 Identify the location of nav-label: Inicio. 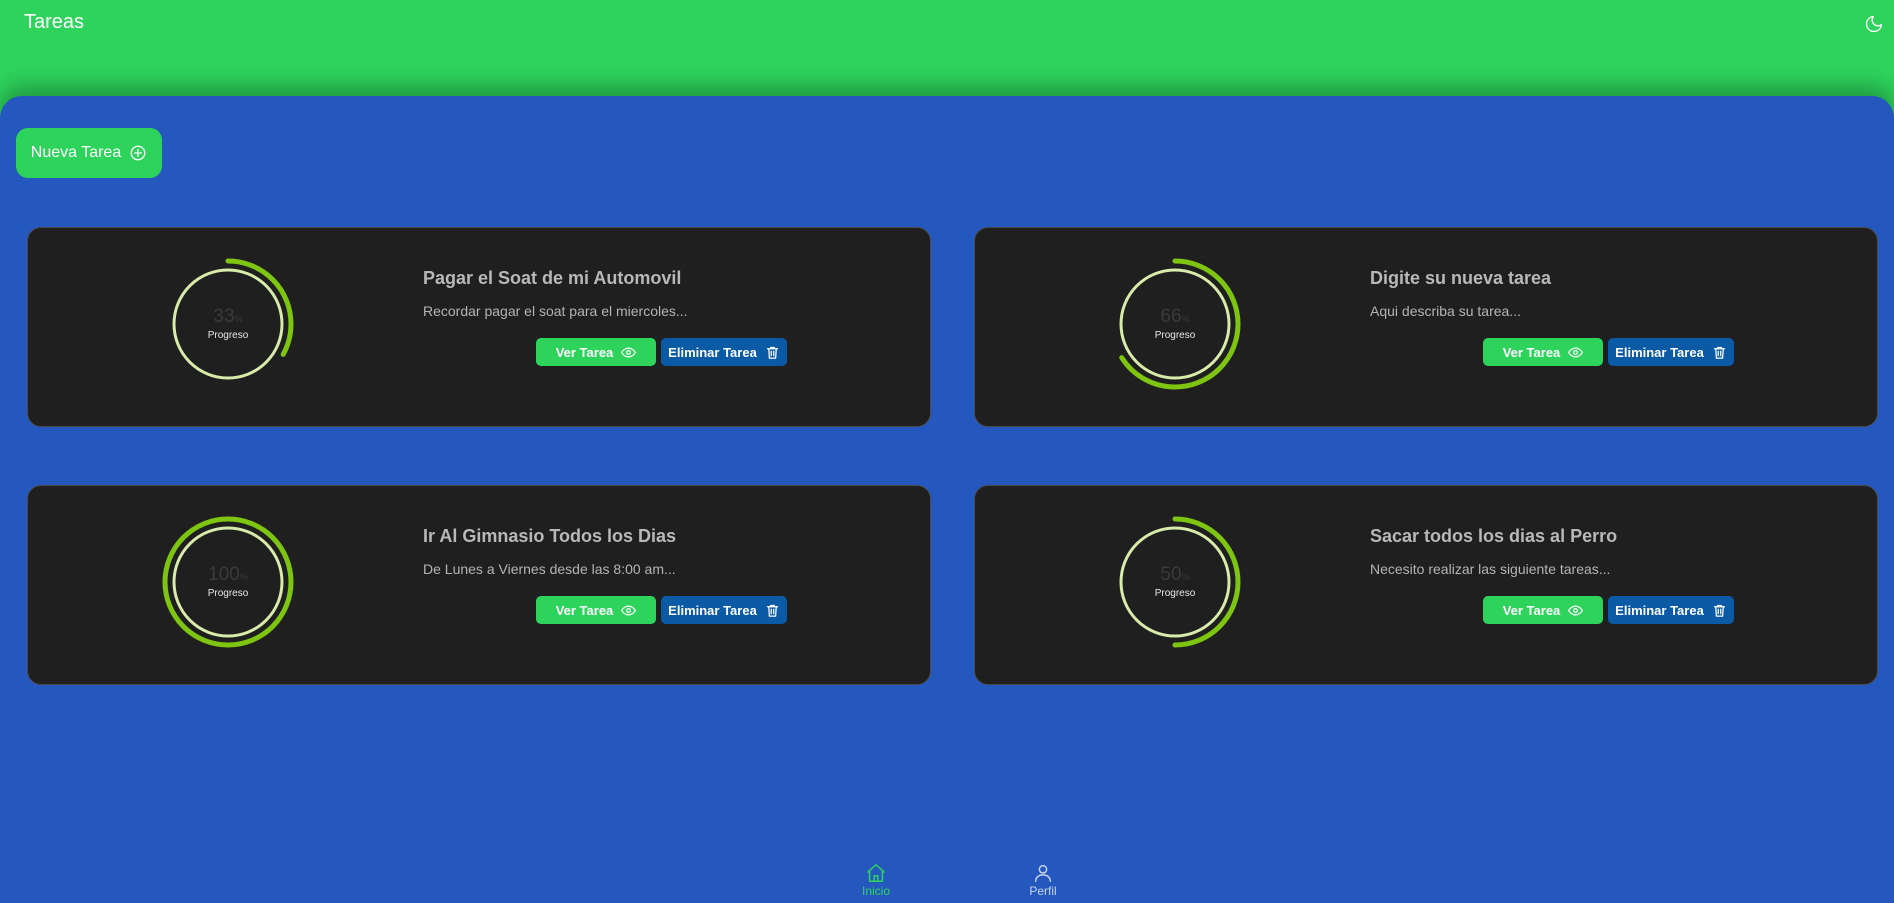
(875, 891).